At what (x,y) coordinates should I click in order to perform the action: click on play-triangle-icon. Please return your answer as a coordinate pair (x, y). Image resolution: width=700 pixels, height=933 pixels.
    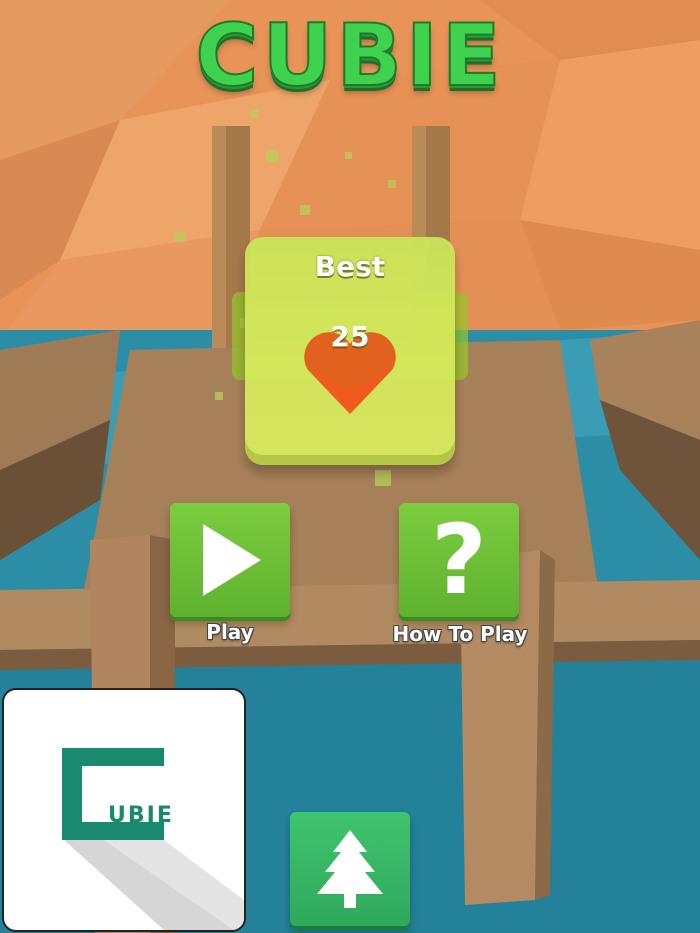
    Looking at the image, I should click on (232, 560).